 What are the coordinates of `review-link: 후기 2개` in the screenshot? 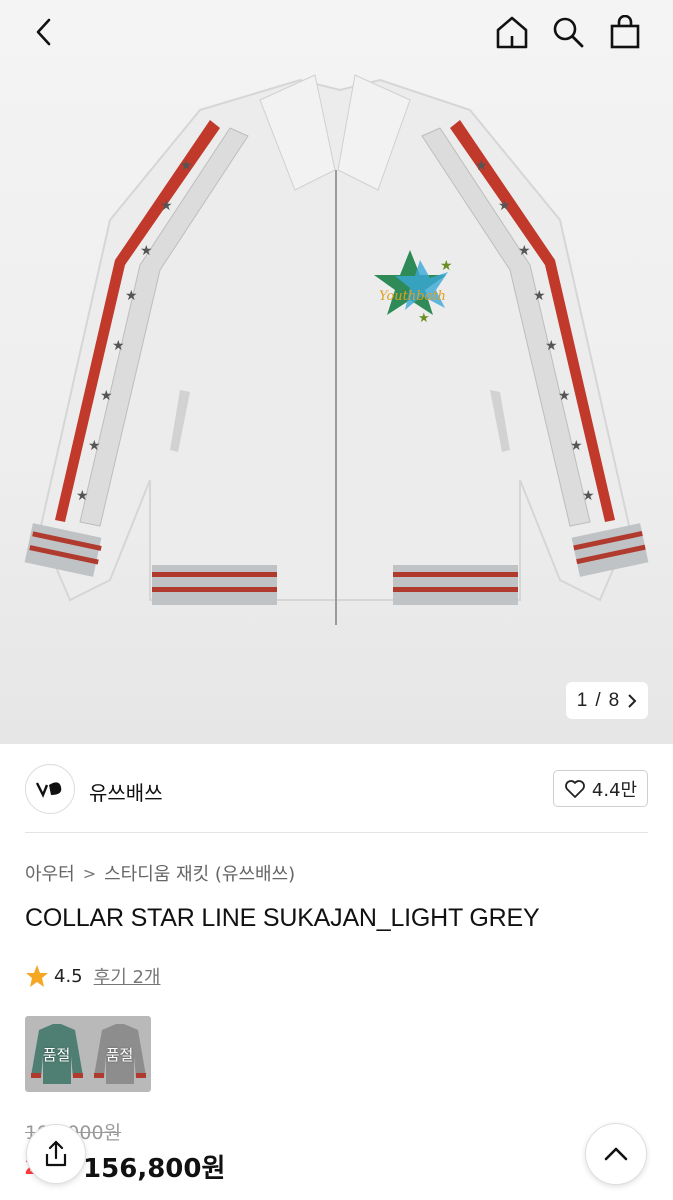 It's located at (127, 976).